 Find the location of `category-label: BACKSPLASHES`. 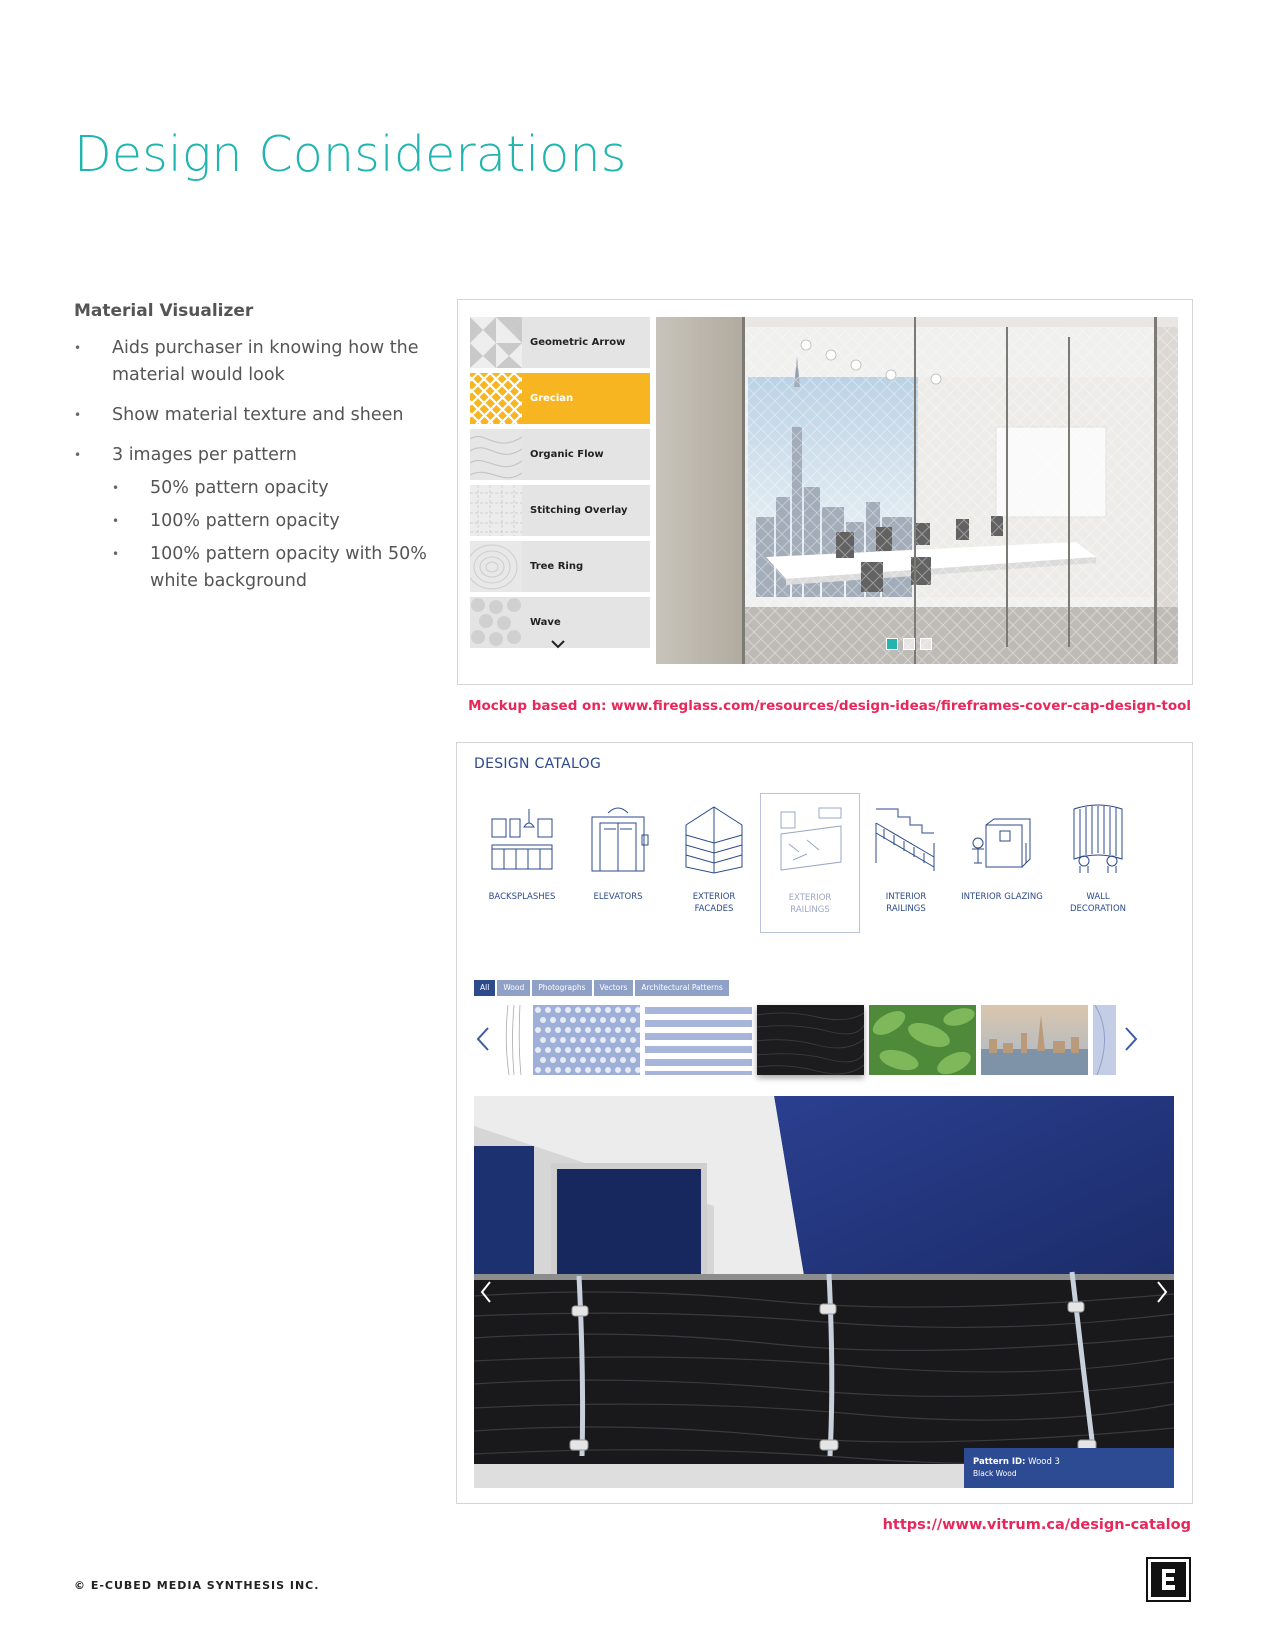

category-label: BACKSPLASHES is located at coordinates (522, 897).